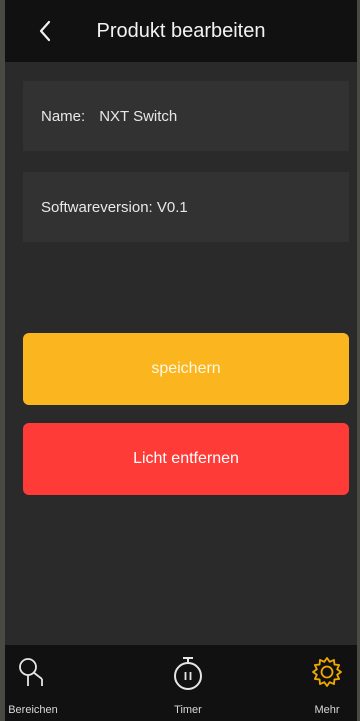 The height and width of the screenshot is (721, 360). What do you see at coordinates (114, 207) in the screenshot?
I see `software-version-text: Softwareversion: V0.1` at bounding box center [114, 207].